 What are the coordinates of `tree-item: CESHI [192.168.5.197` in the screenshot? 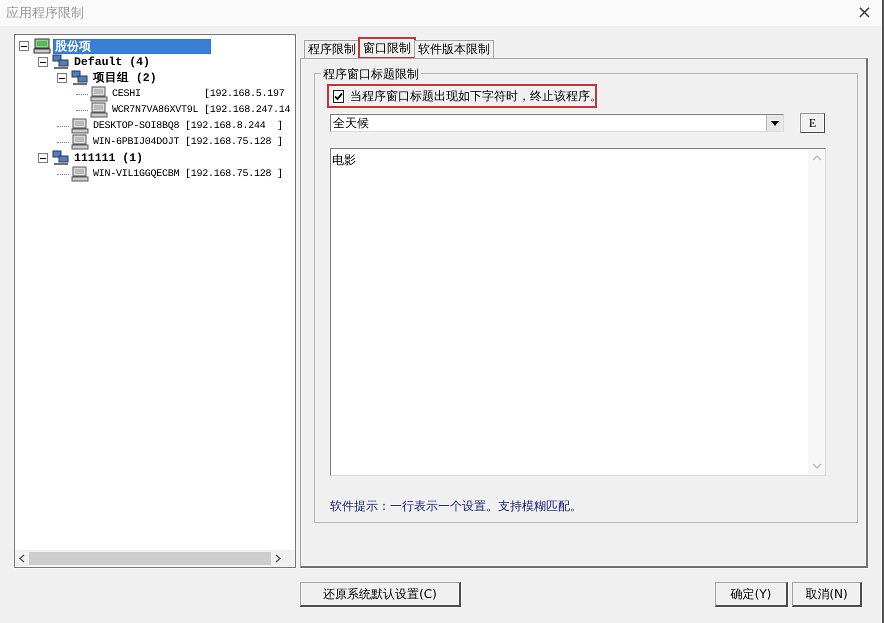 It's located at (198, 94).